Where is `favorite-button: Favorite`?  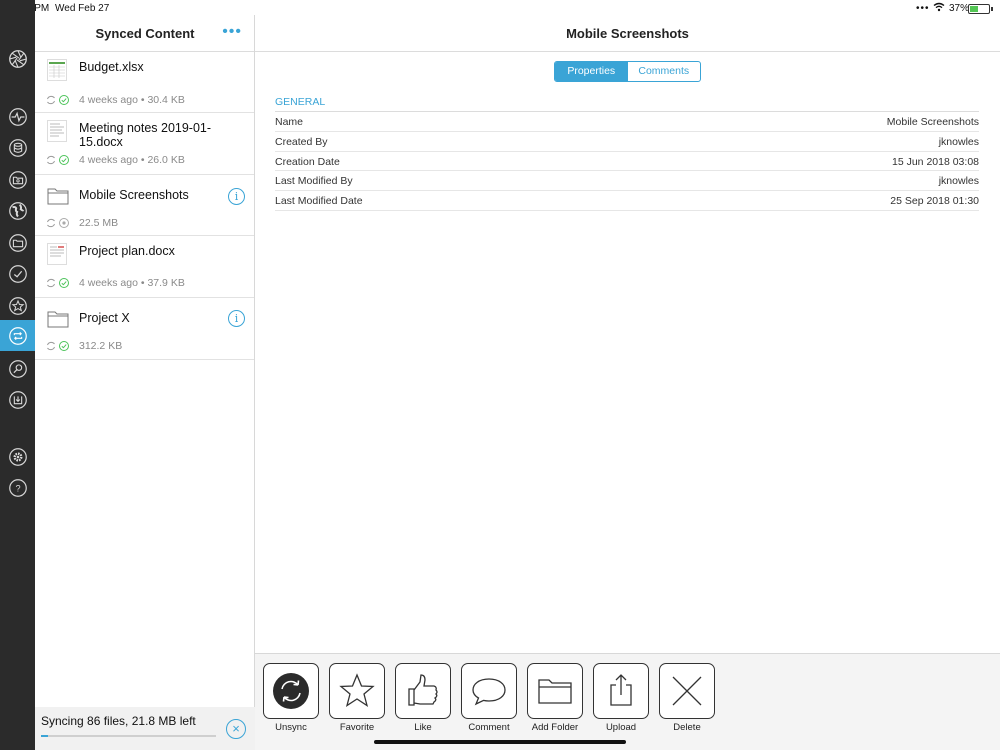 favorite-button: Favorite is located at coordinates (357, 698).